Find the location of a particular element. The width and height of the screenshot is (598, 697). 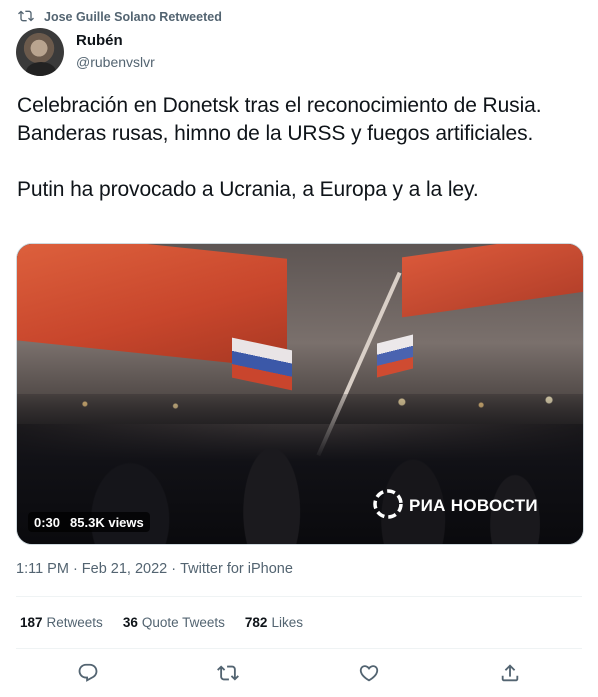

tweet-source: Twitter for iPhone is located at coordinates (236, 569).